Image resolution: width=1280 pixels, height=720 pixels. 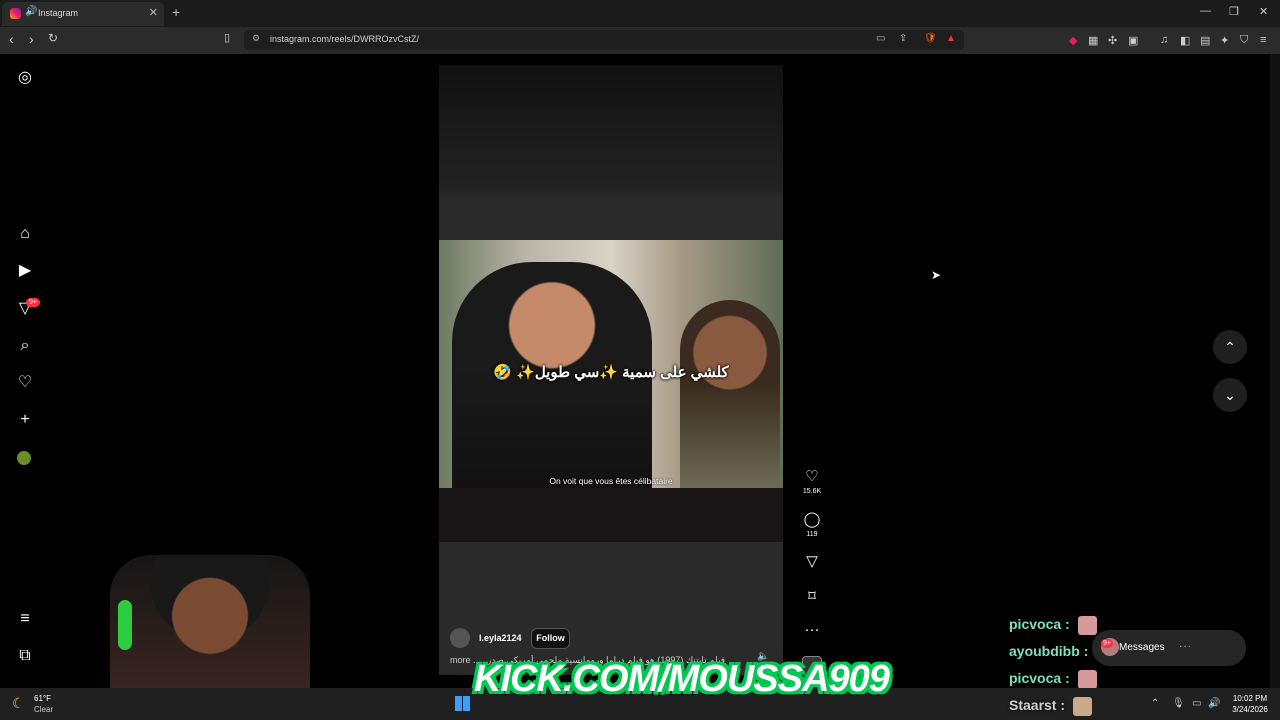 I want to click on tray-chevron-icon: ⌃, so click(x=1155, y=703).